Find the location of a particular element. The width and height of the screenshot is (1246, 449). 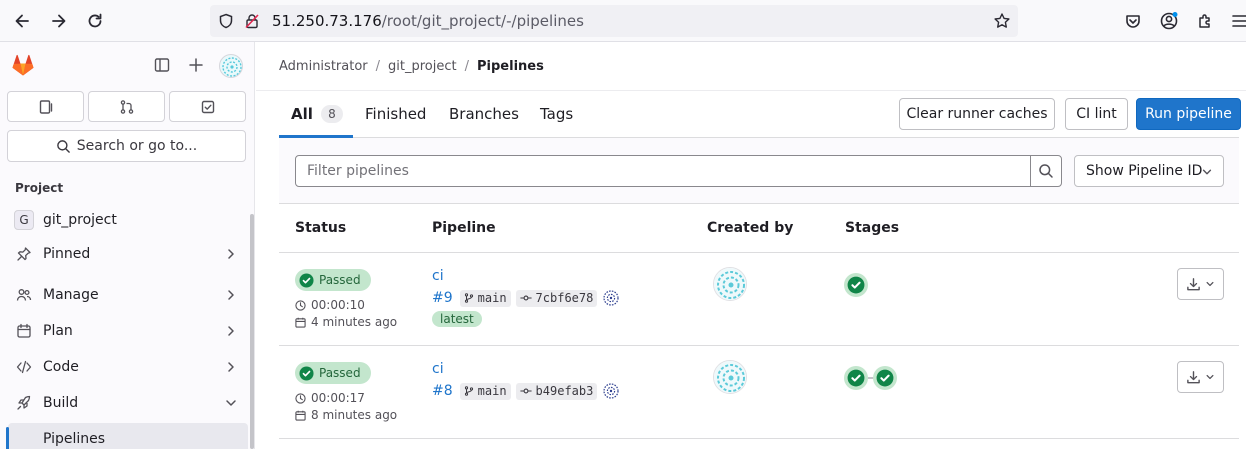

sidebar-item-label: Manage is located at coordinates (71, 295).